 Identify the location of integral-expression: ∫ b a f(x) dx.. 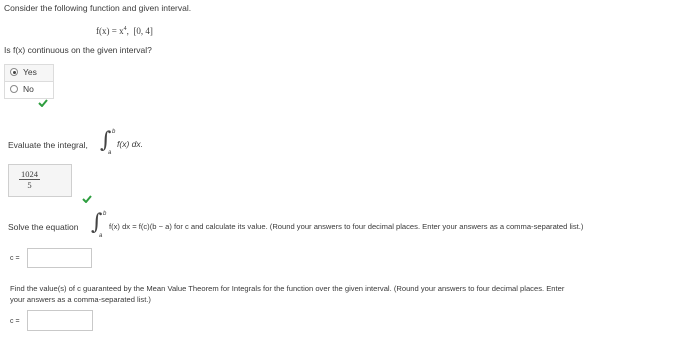
(135, 143).